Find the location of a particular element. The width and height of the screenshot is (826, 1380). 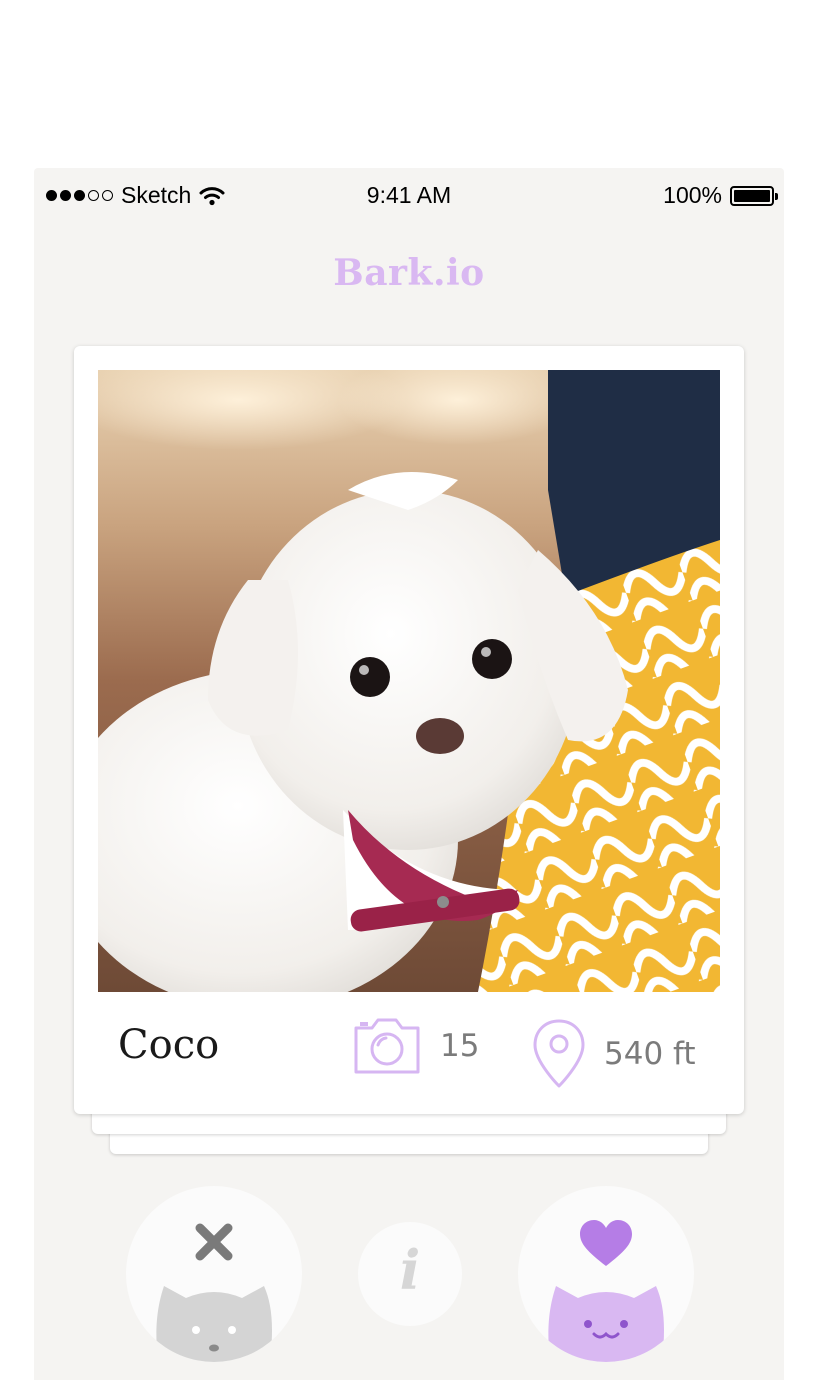

photo-count-group: 15 is located at coordinates (415, 1046).